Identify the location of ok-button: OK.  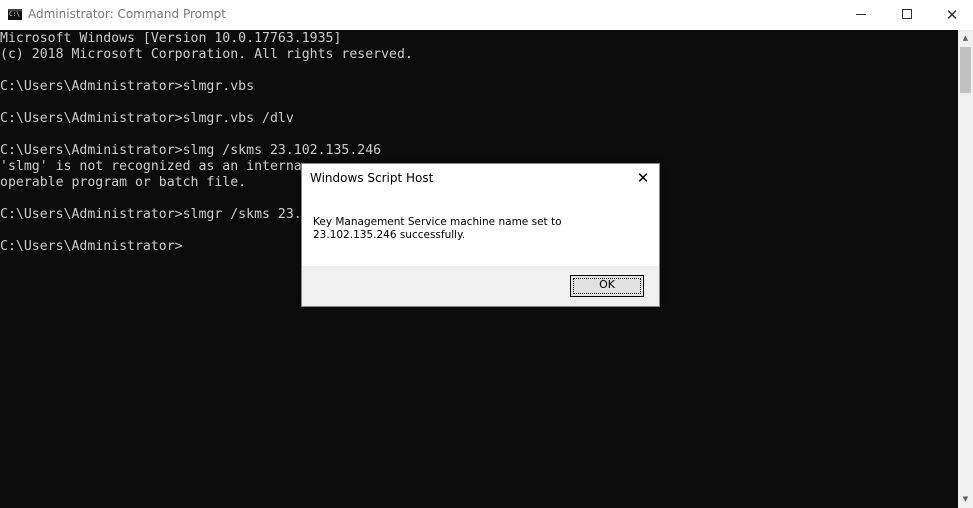
(607, 286).